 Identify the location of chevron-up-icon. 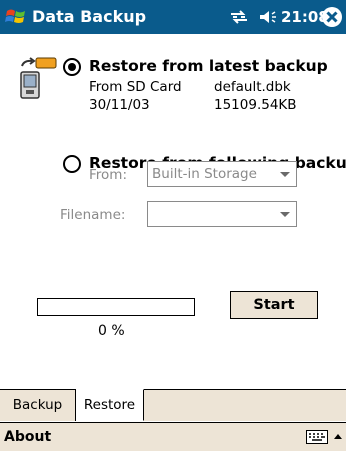
(338, 437).